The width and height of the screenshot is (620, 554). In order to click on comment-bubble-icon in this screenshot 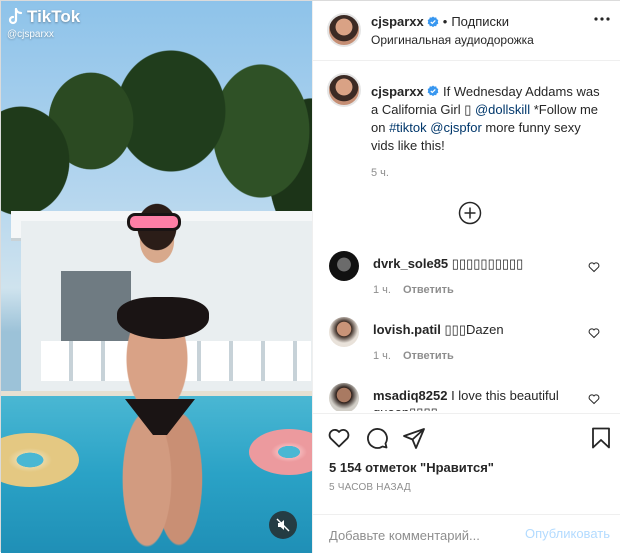, I will do `click(377, 438)`.